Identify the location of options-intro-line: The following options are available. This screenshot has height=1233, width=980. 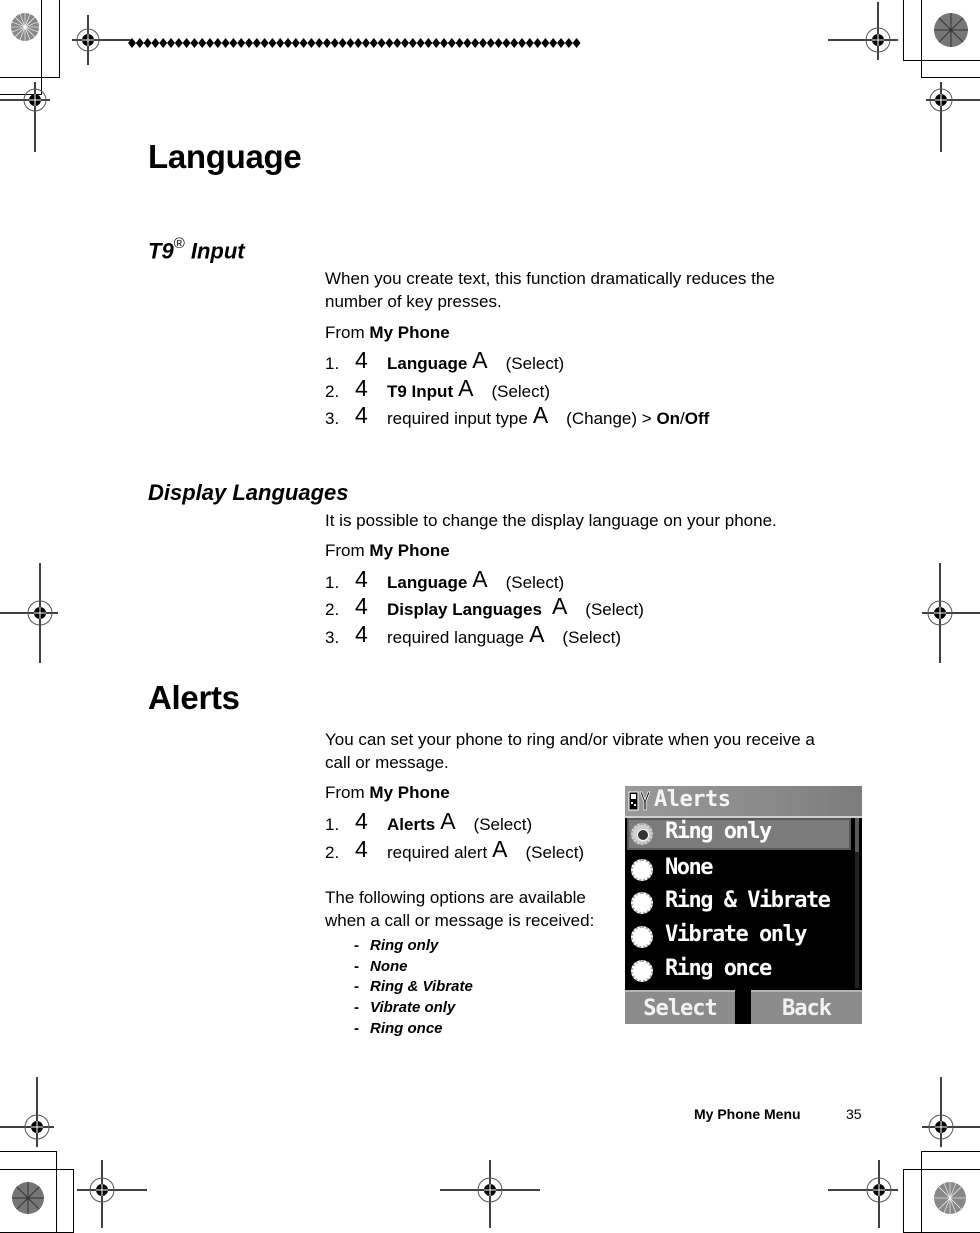
(455, 897).